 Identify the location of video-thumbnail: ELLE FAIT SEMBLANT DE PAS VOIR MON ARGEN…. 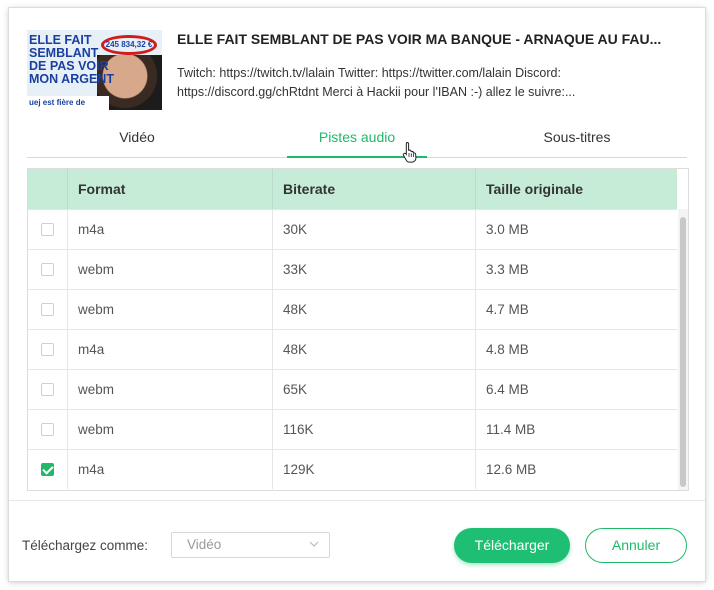
(94, 70).